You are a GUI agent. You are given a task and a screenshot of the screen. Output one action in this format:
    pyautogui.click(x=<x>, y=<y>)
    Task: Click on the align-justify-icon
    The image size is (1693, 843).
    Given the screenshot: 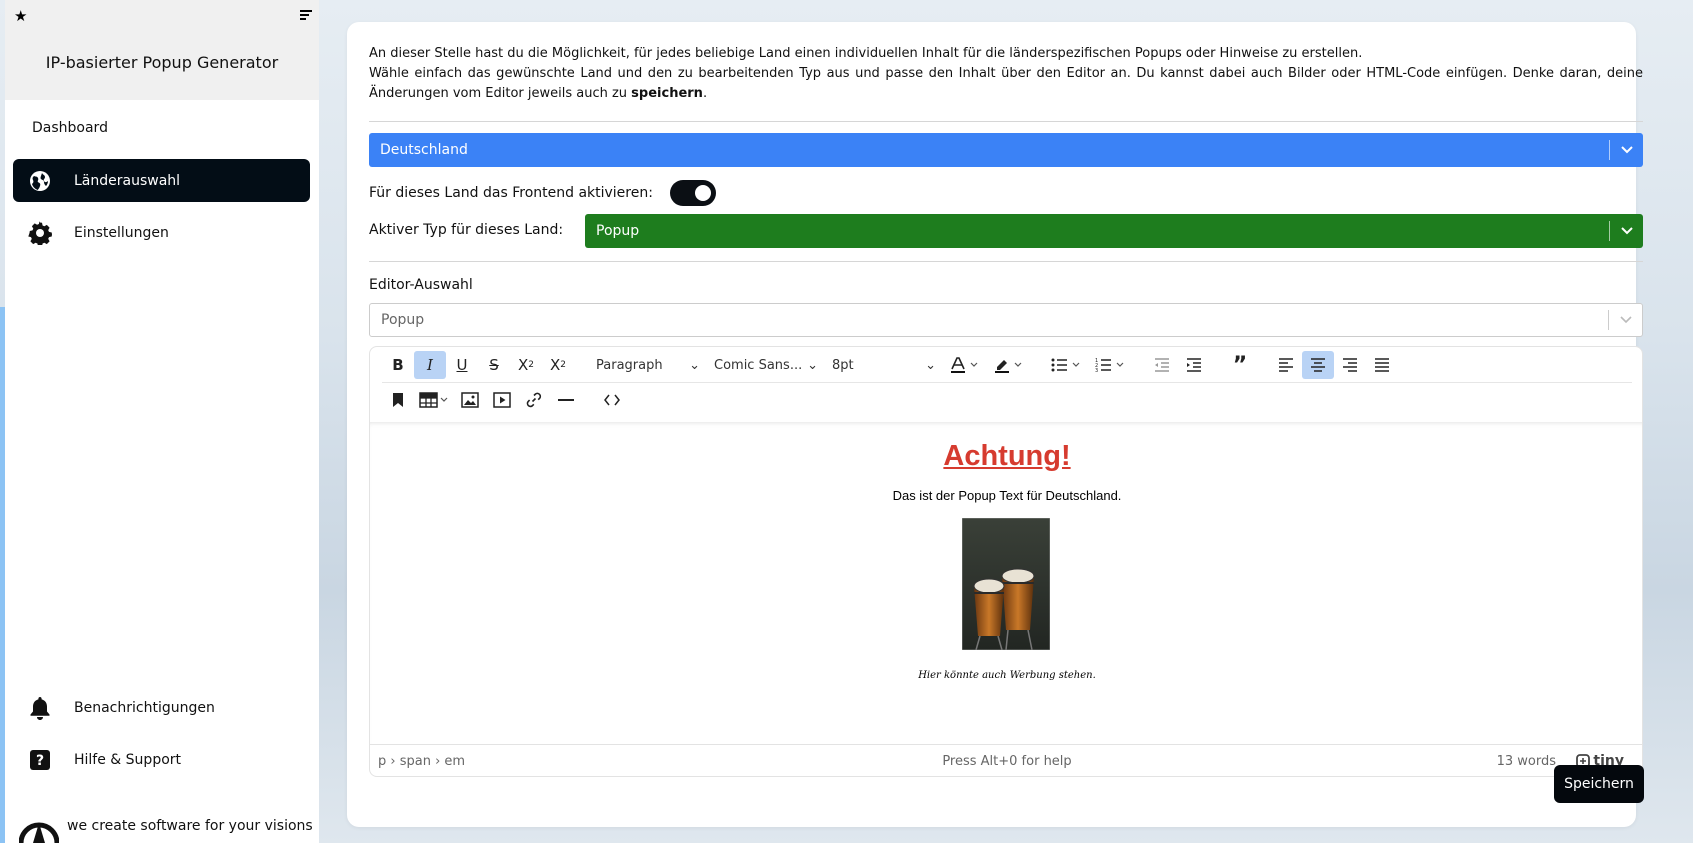 What is the action you would take?
    pyautogui.click(x=1382, y=365)
    